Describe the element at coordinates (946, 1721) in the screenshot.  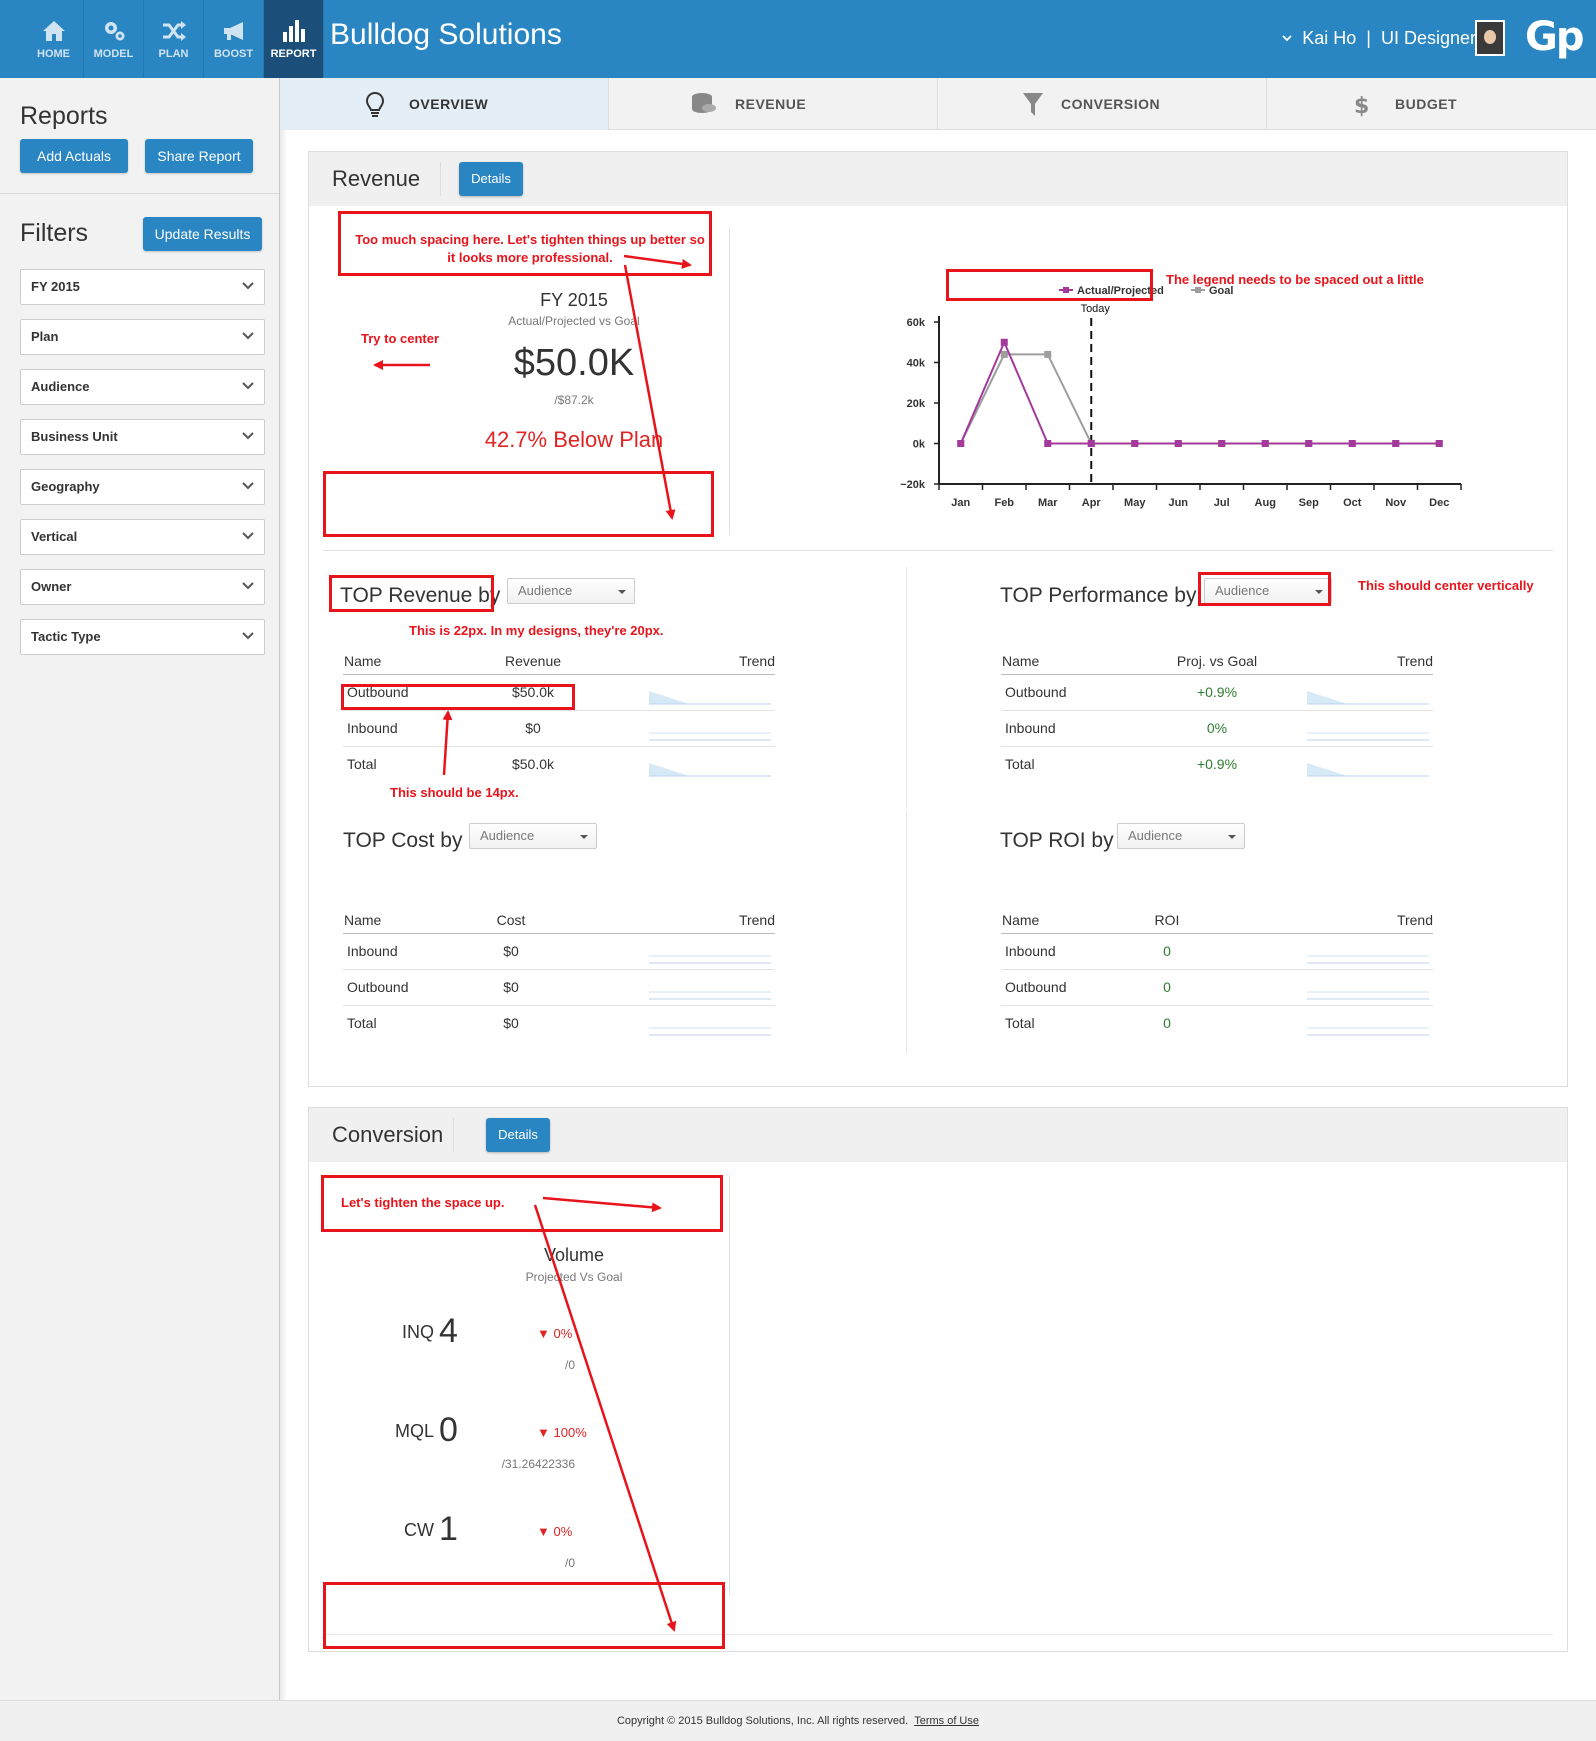
I see `terms-of-use-link: Terms of Use` at that location.